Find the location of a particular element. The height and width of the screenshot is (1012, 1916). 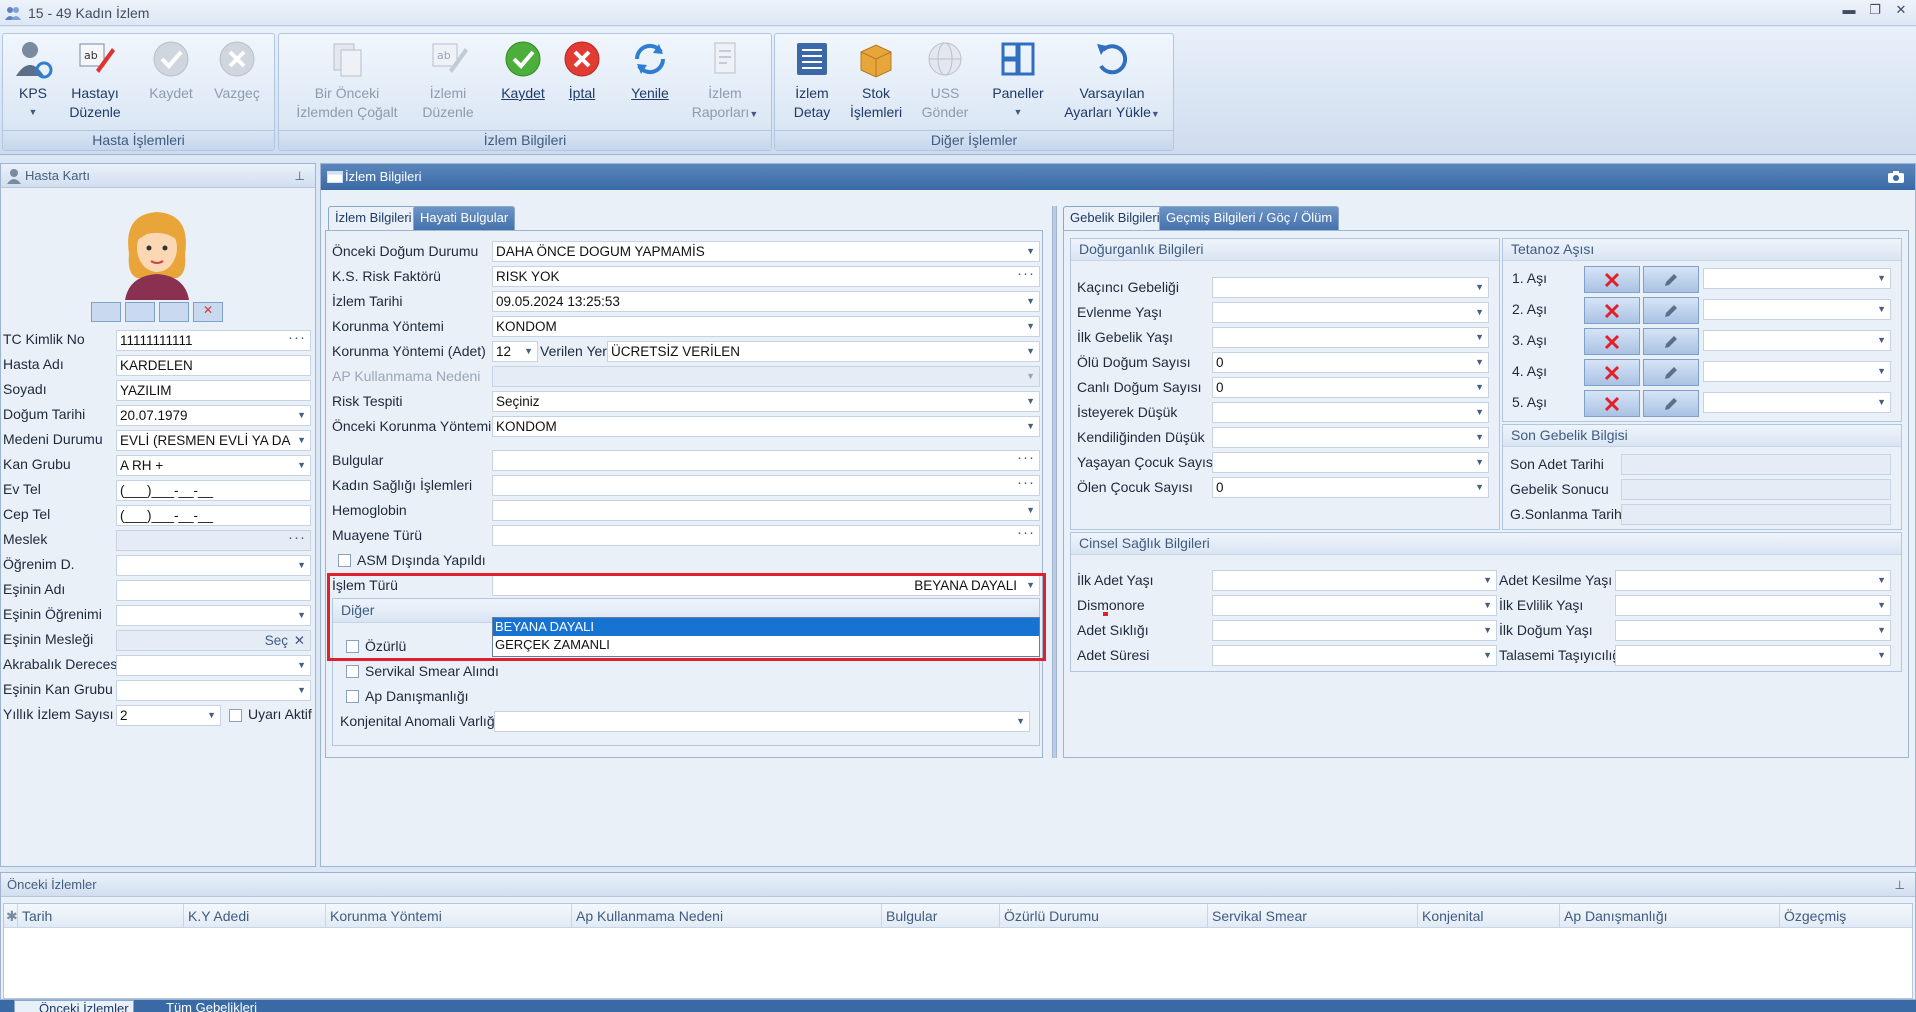

esinin-meslegi-input: Seç ✕ is located at coordinates (213, 640).